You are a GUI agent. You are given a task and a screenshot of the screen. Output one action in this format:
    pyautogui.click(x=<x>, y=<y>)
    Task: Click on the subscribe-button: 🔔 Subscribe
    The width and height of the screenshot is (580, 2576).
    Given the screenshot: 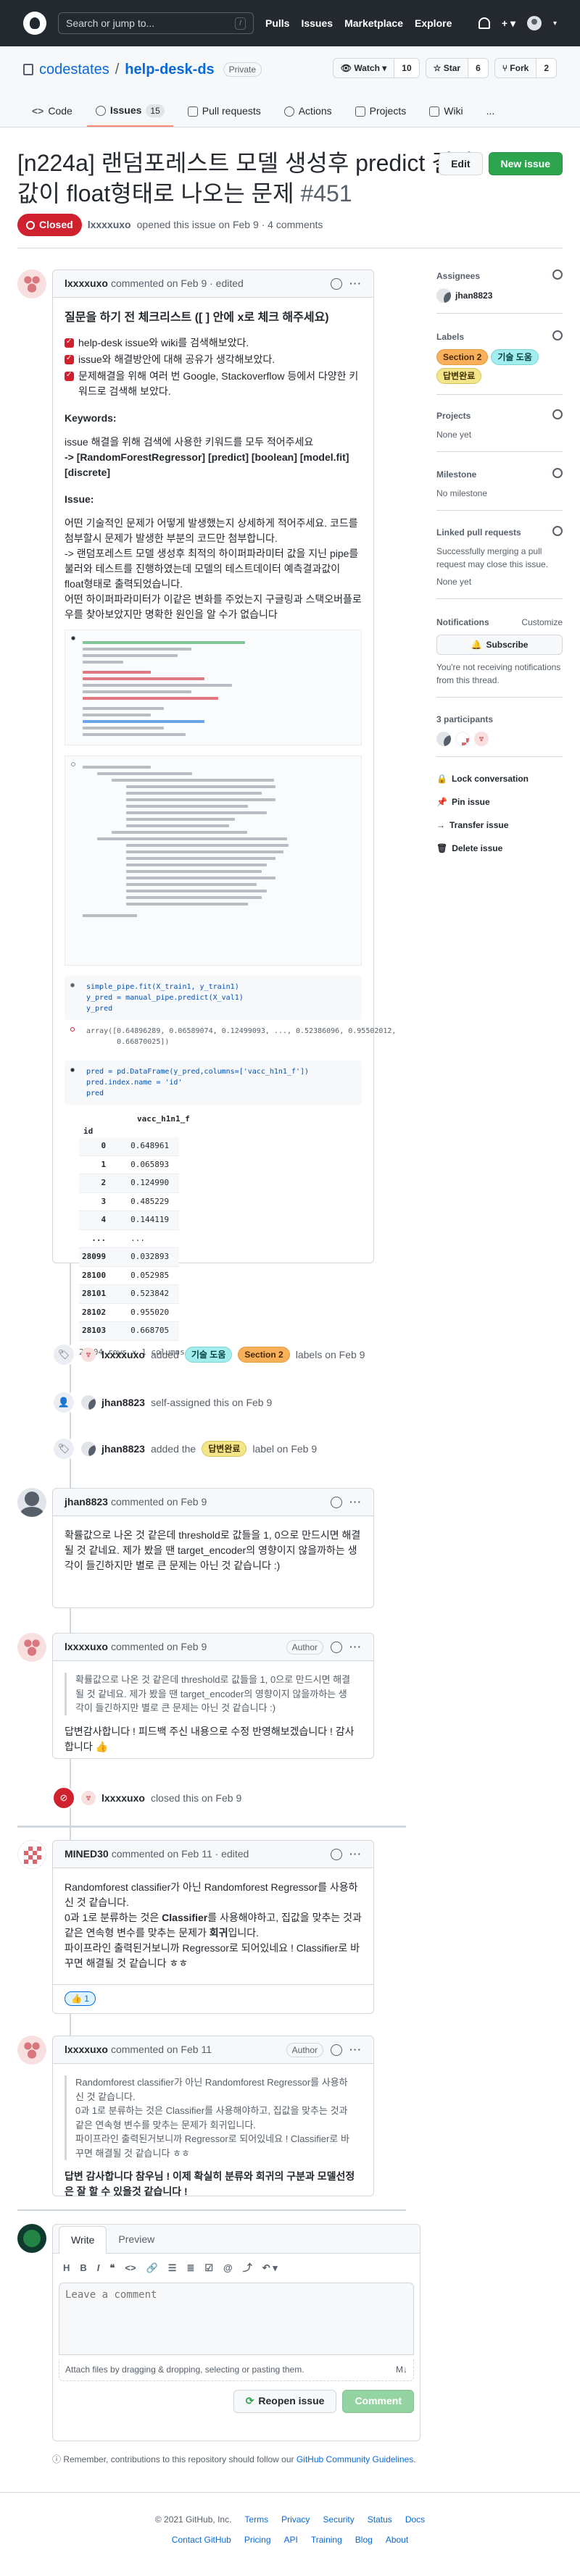 What is the action you would take?
    pyautogui.click(x=499, y=645)
    